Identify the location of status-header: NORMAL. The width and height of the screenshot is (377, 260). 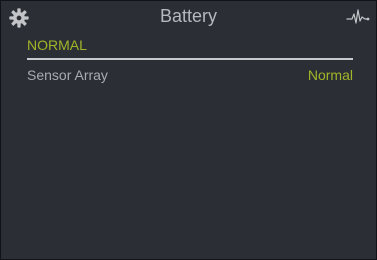
(190, 48).